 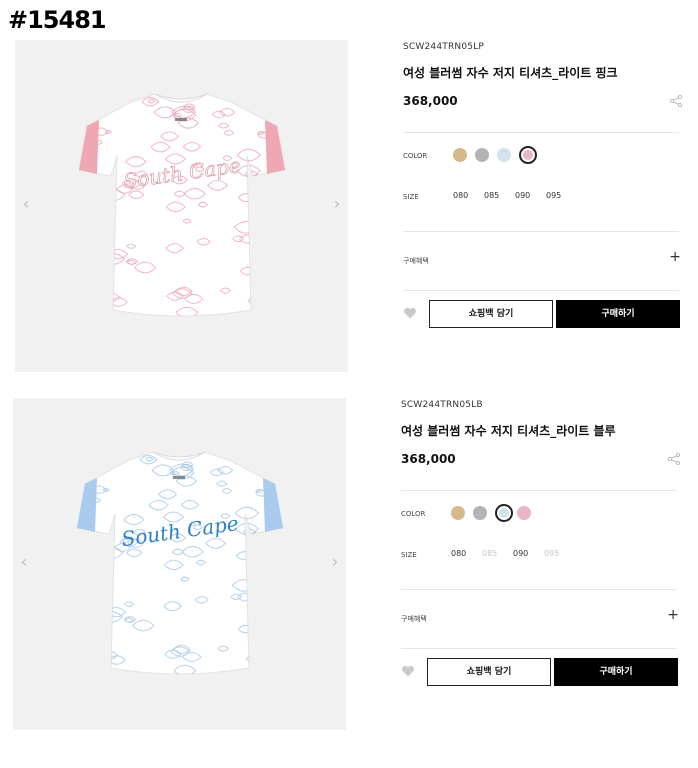 What do you see at coordinates (444, 47) in the screenshot?
I see `product-code: SCW244TRN05LP` at bounding box center [444, 47].